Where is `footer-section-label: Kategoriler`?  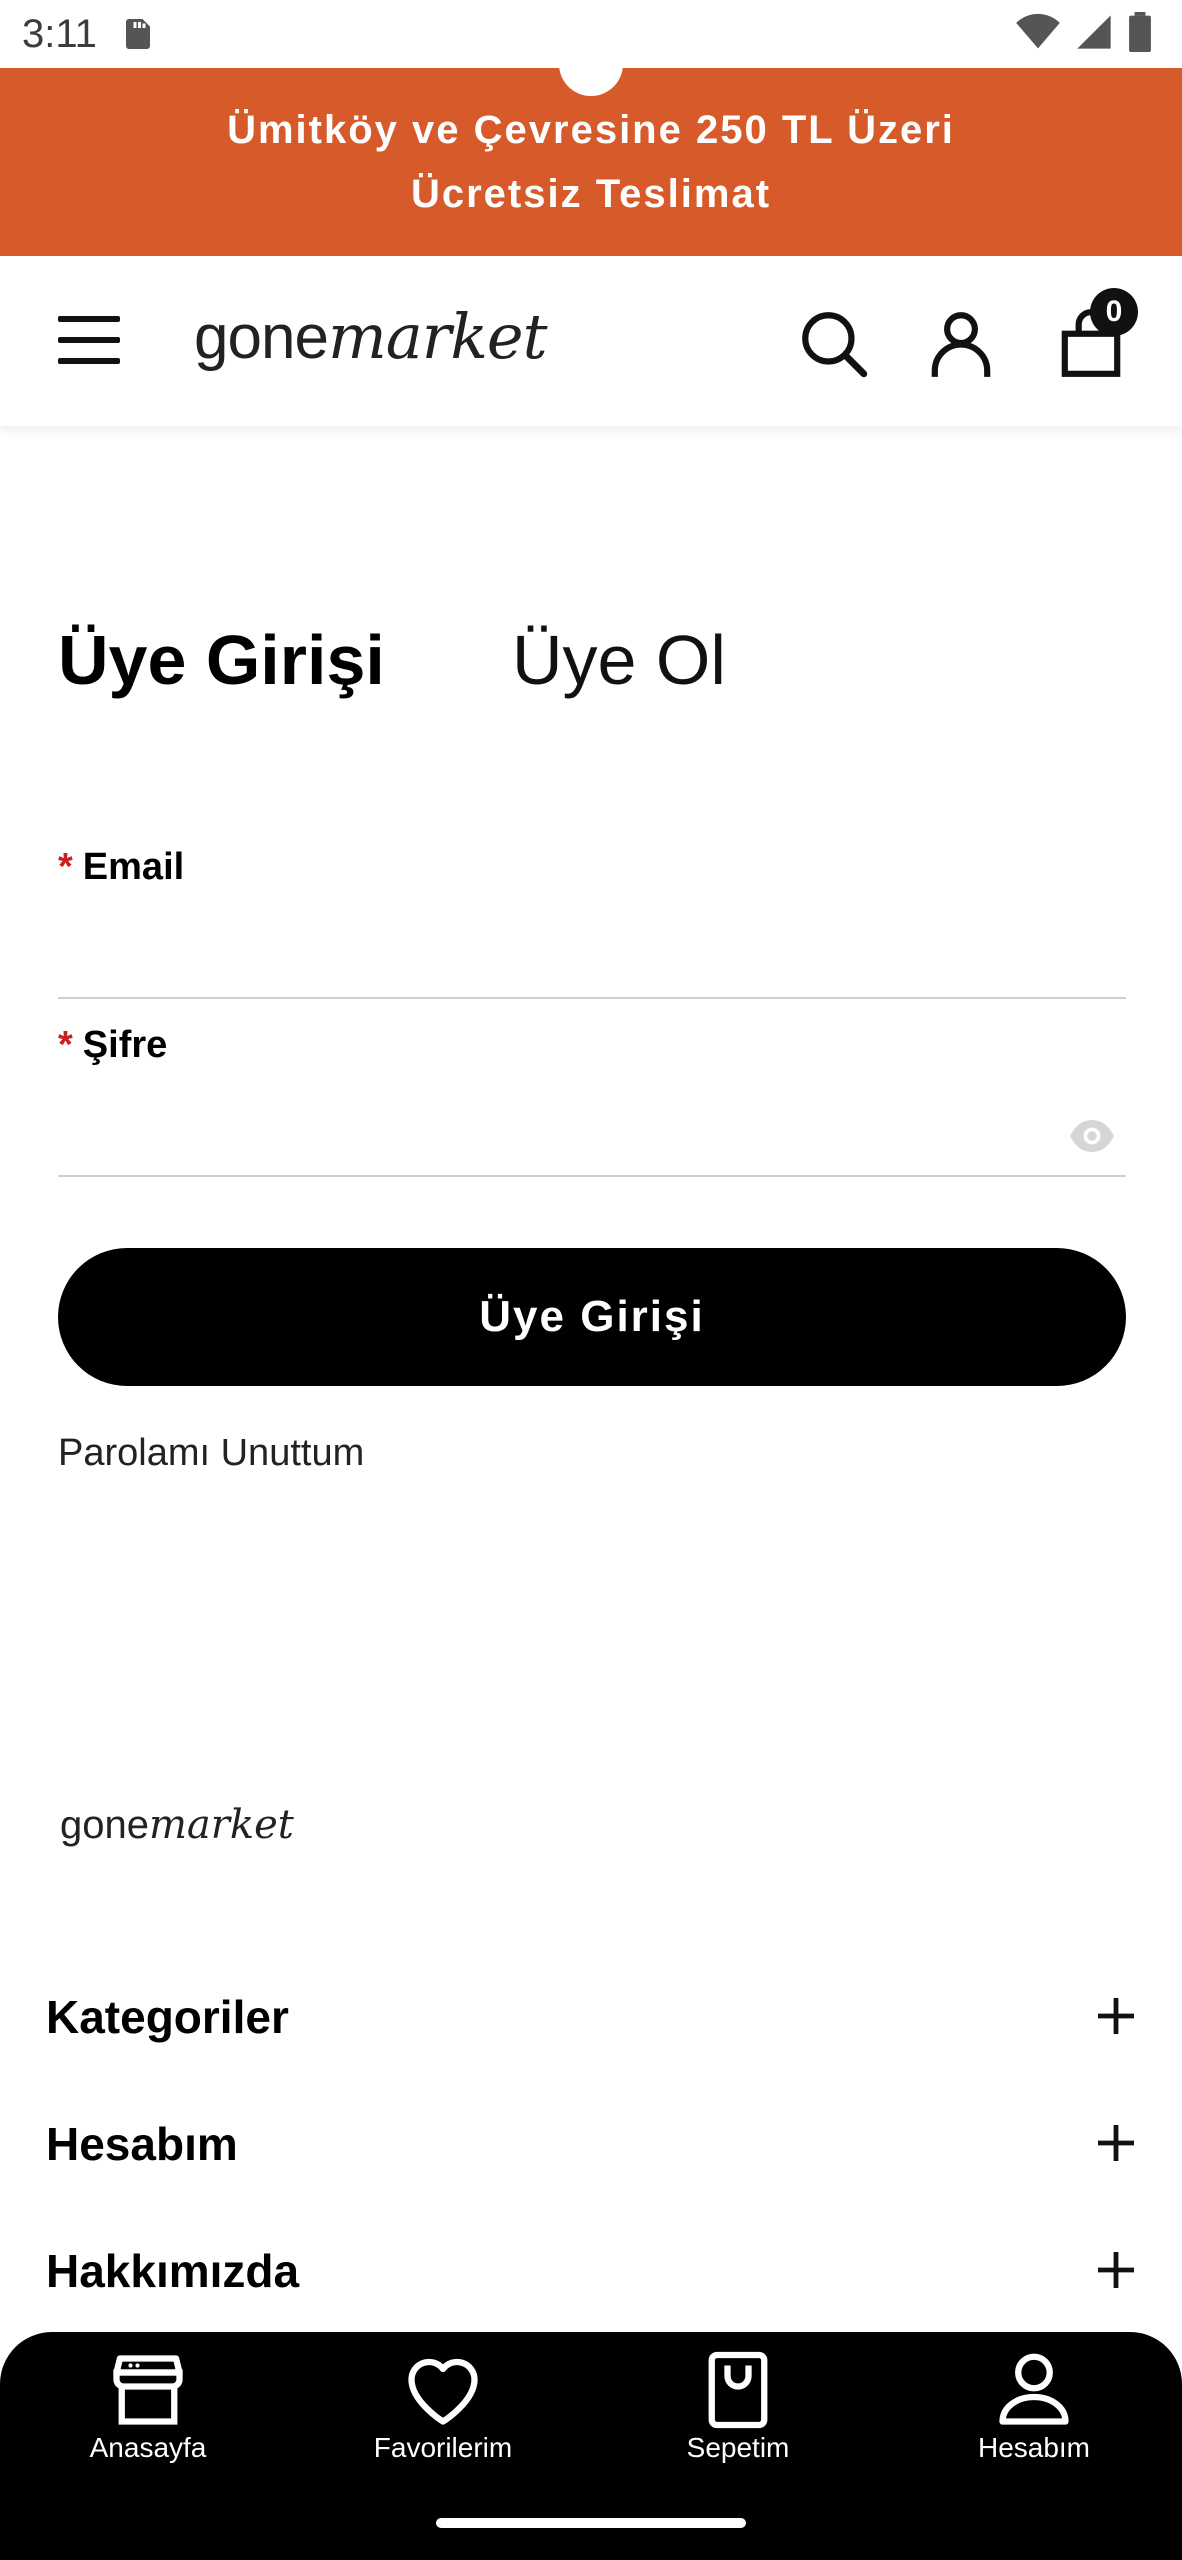
footer-section-label: Kategoriler is located at coordinates (167, 2017).